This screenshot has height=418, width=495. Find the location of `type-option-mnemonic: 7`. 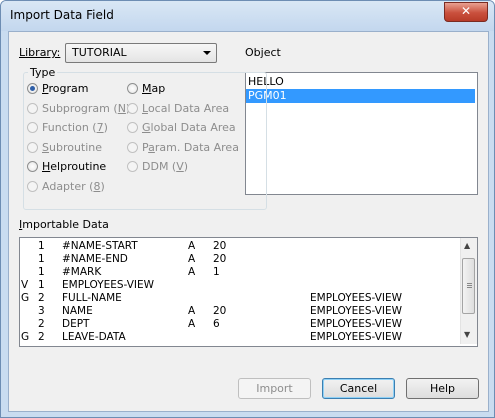

type-option-mnemonic: 7 is located at coordinates (100, 127).